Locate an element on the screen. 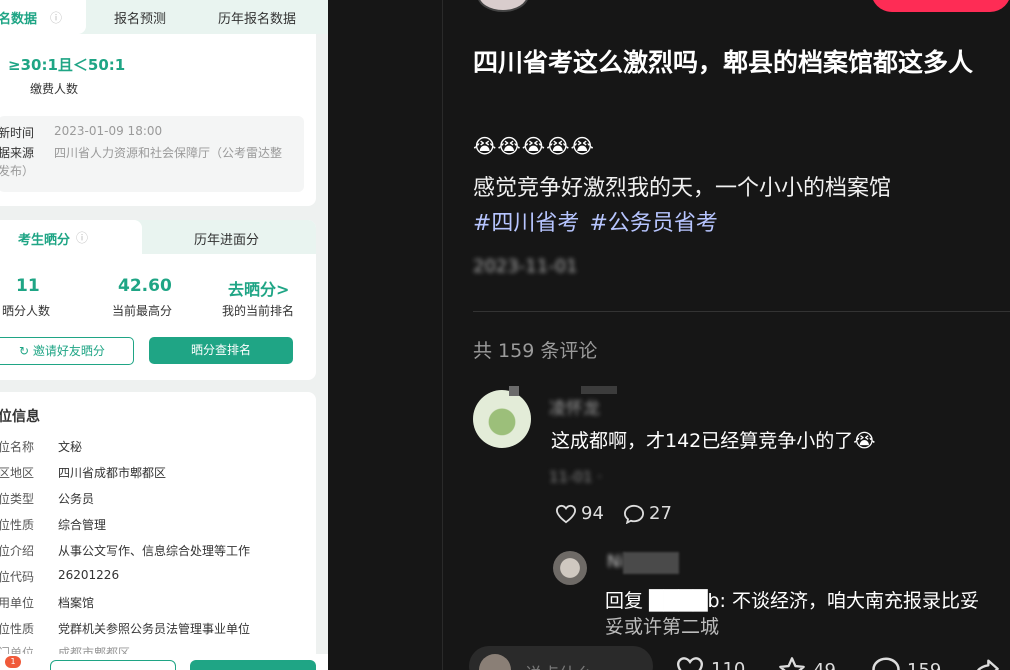  refresh-icon: ↻ is located at coordinates (26, 351).